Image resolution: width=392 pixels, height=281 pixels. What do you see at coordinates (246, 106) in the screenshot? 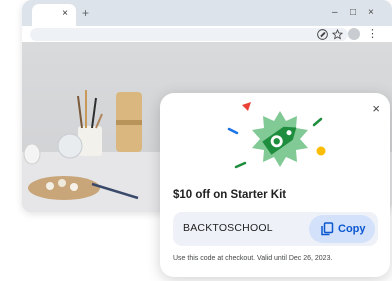
I see `confetti-triangle` at bounding box center [246, 106].